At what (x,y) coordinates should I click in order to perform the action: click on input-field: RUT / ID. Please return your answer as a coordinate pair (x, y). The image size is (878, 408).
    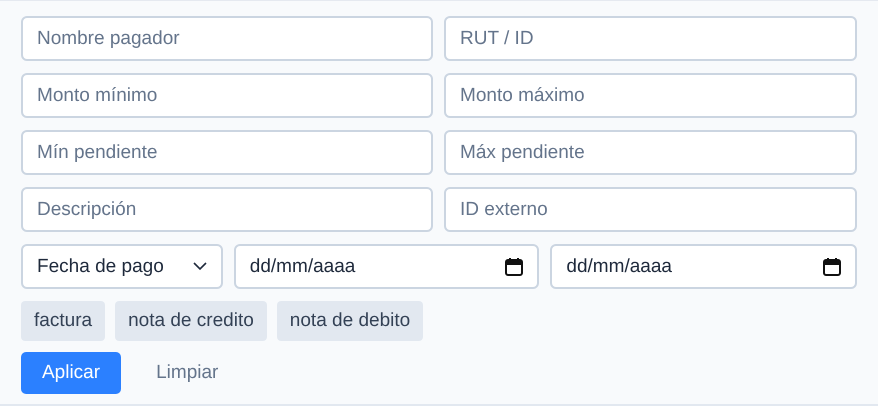
    Looking at the image, I should click on (650, 38).